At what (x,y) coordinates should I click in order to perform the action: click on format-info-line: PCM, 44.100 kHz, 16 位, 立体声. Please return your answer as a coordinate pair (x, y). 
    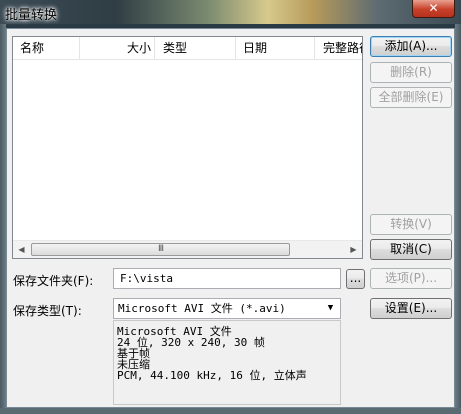
    Looking at the image, I should click on (212, 375).